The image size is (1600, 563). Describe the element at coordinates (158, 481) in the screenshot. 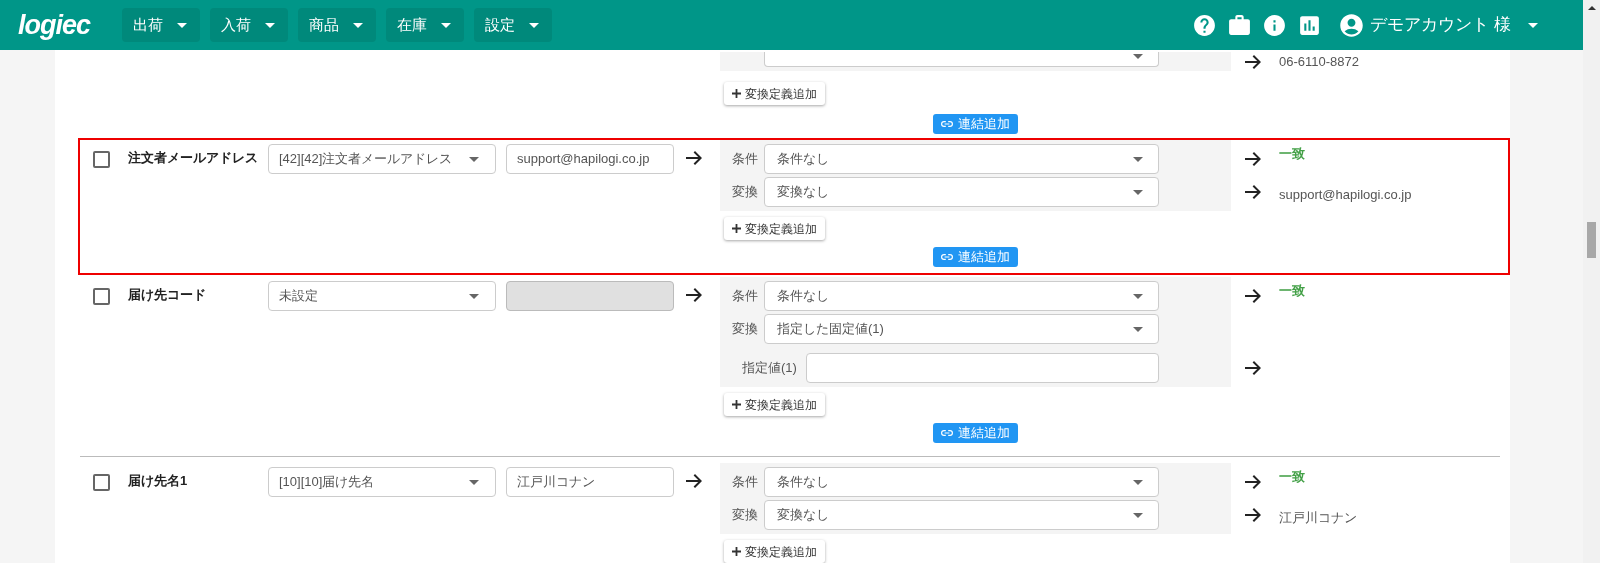

I see `field-name: 届け先名1` at that location.